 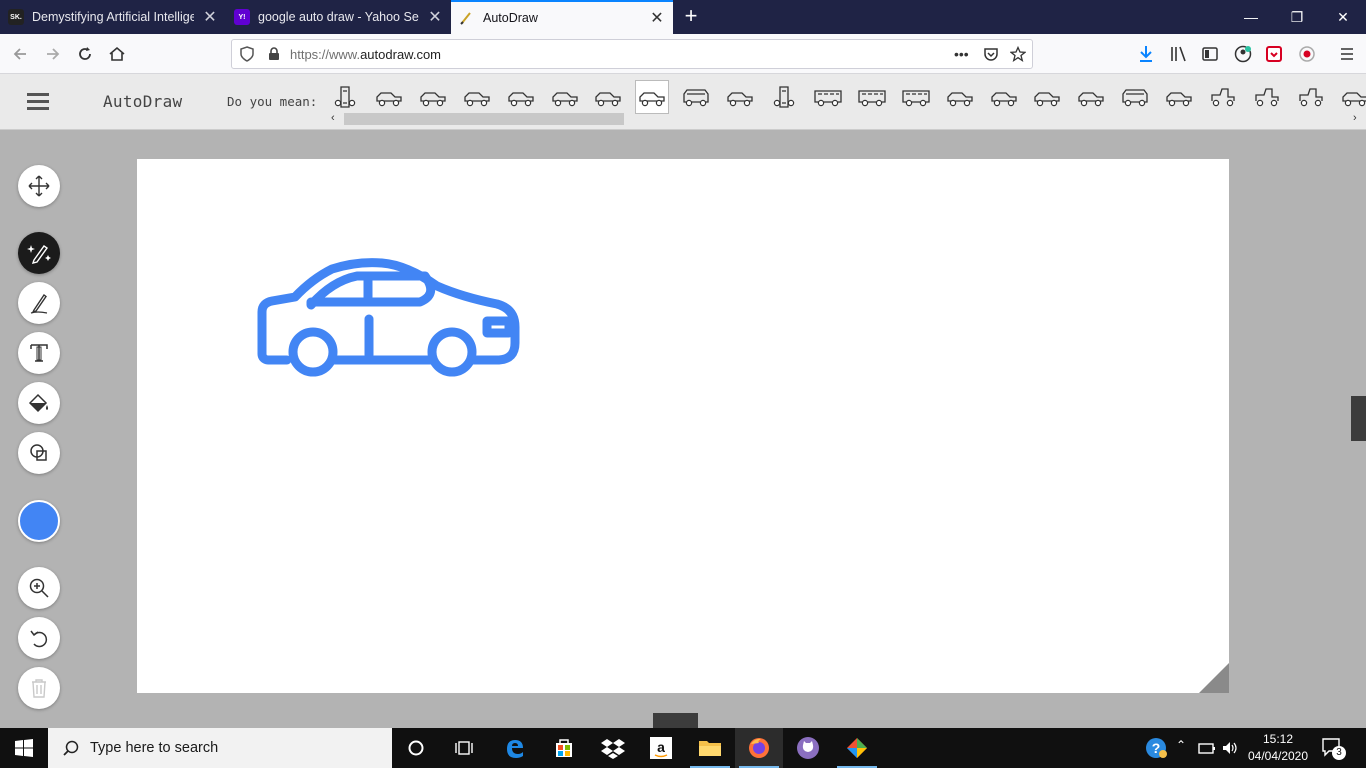 What do you see at coordinates (38, 102) in the screenshot?
I see `hamburger-menu-icon` at bounding box center [38, 102].